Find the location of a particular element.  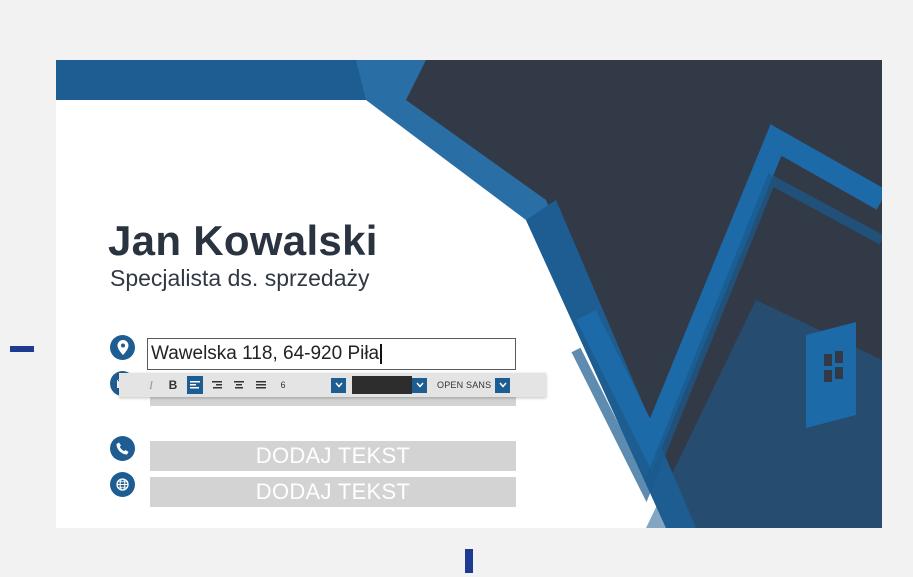

font-size-dropdown-button is located at coordinates (338, 385).